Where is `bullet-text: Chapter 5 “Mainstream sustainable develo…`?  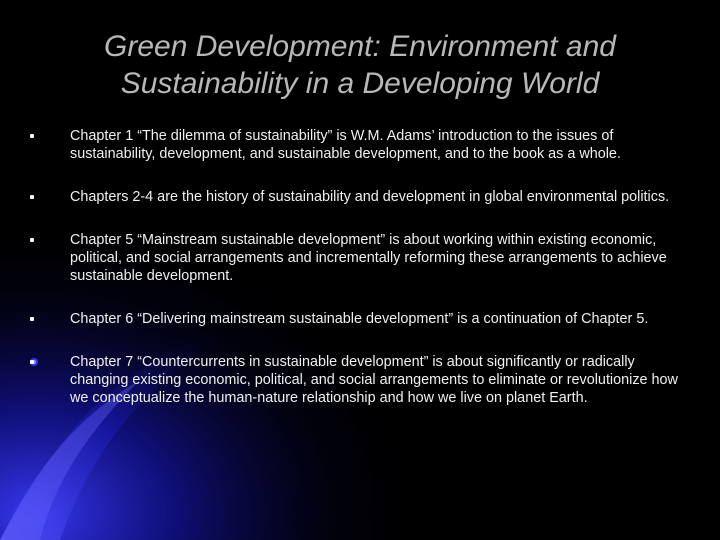
bullet-text: Chapter 5 “Mainstream sustainable develo… is located at coordinates (368, 258).